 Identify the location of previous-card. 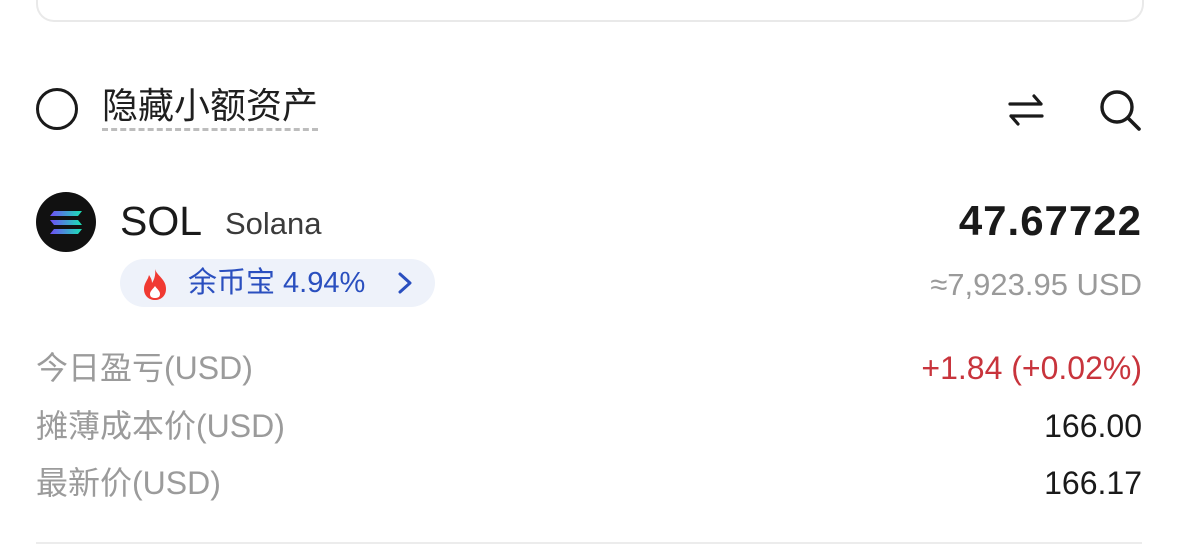
(590, 11).